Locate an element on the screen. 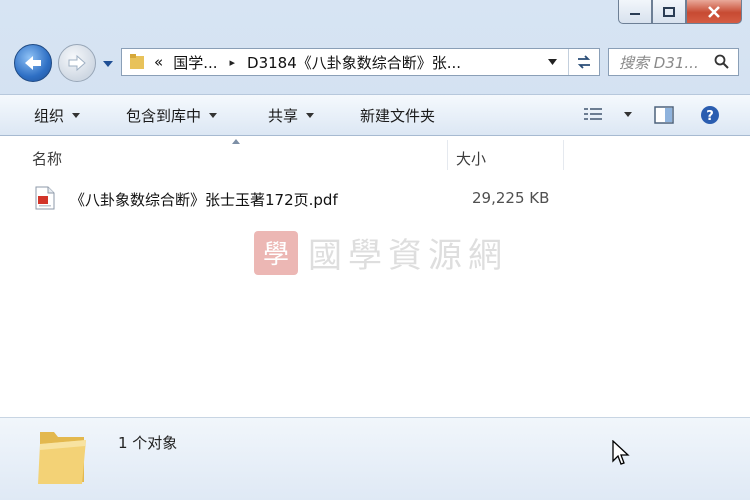 This screenshot has height=500, width=750. pdf-file-icon is located at coordinates (45, 198).